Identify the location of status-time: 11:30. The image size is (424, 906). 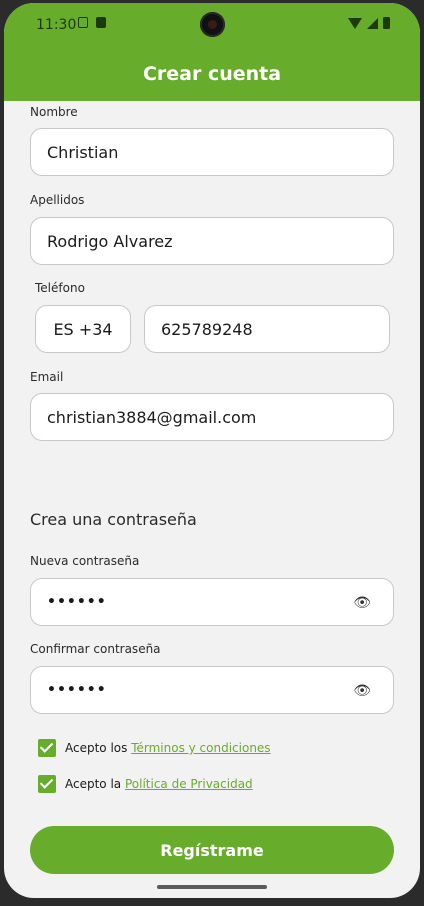
(56, 25).